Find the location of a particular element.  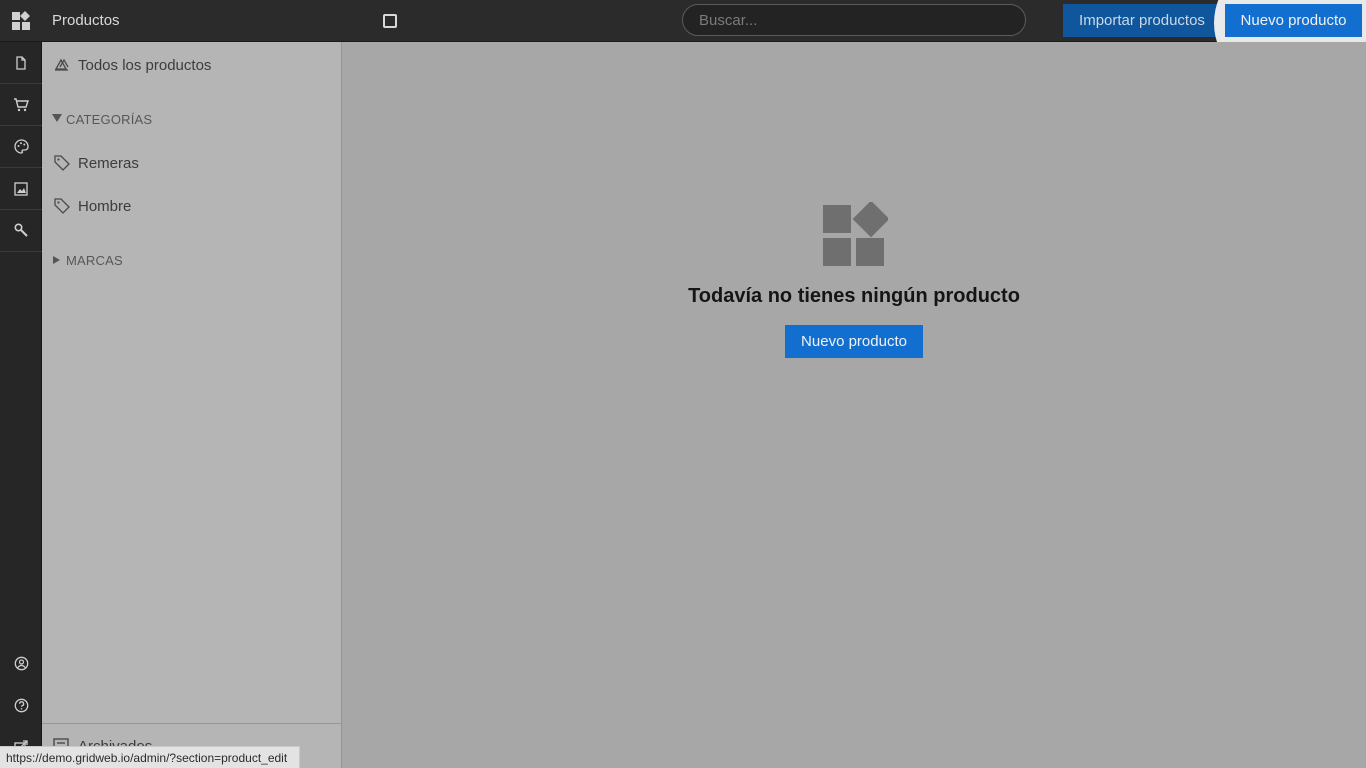

image-icon is located at coordinates (21, 189).